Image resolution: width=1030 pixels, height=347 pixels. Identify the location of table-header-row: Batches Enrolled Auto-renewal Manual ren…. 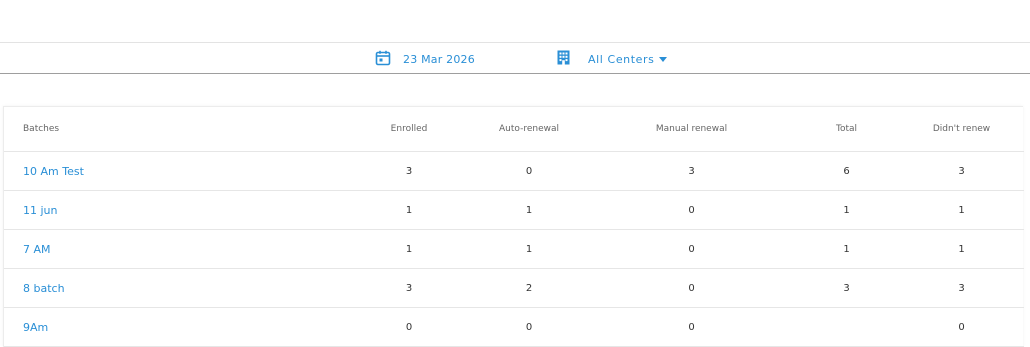
(514, 129).